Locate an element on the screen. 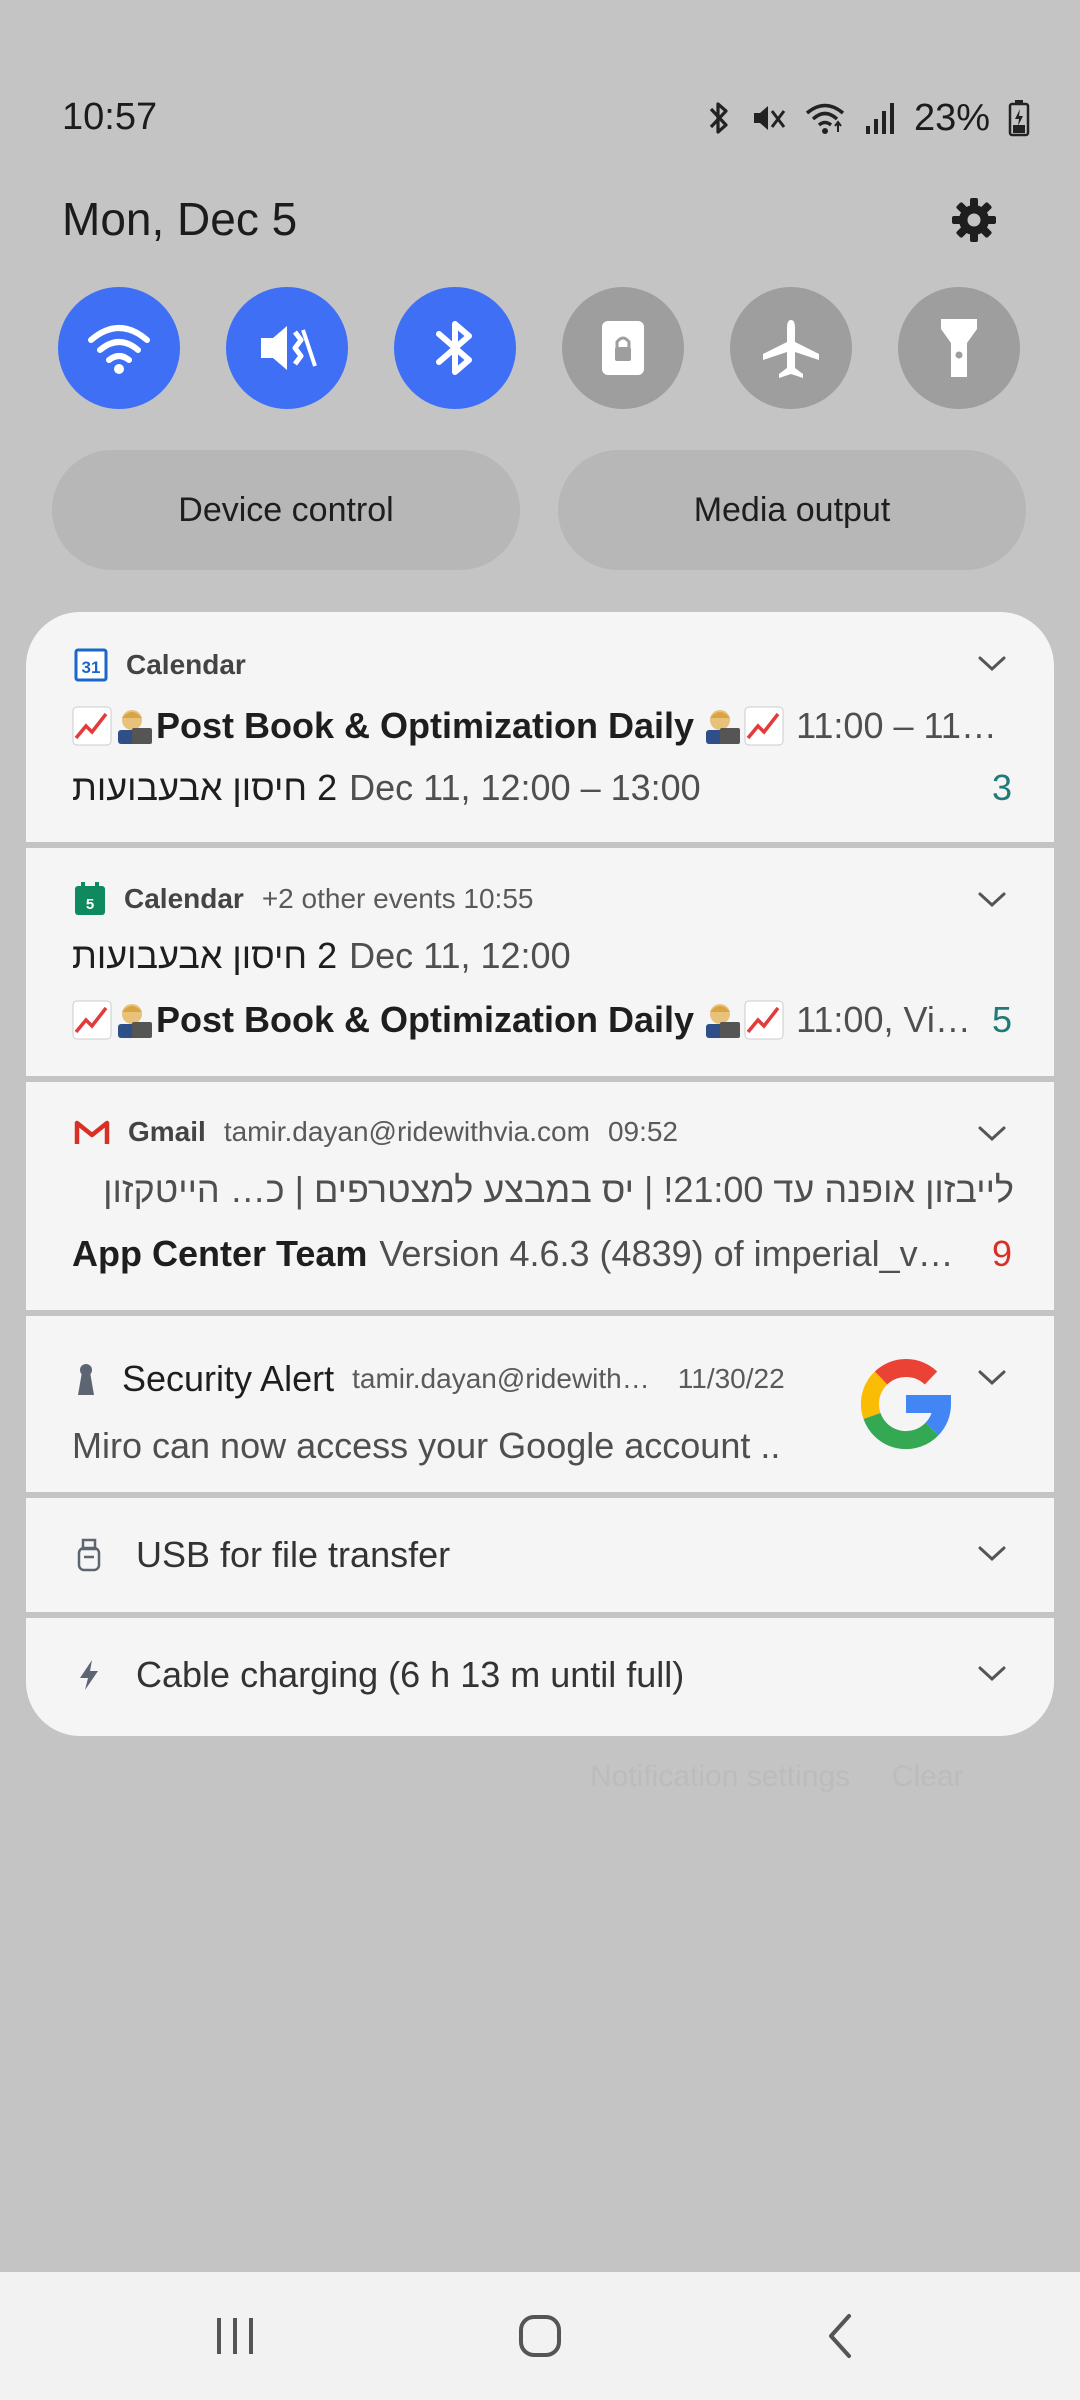 The image size is (1080, 2400). usb-notification: USB for file transfer is located at coordinates (540, 1555).